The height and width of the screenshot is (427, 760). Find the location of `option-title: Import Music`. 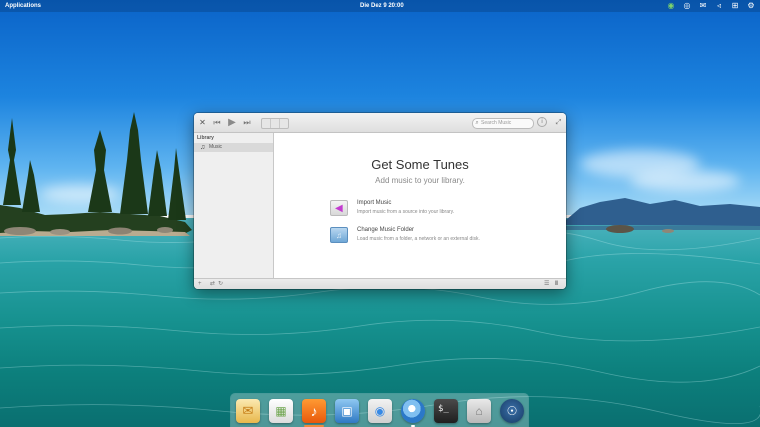

option-title: Import Music is located at coordinates (374, 203).